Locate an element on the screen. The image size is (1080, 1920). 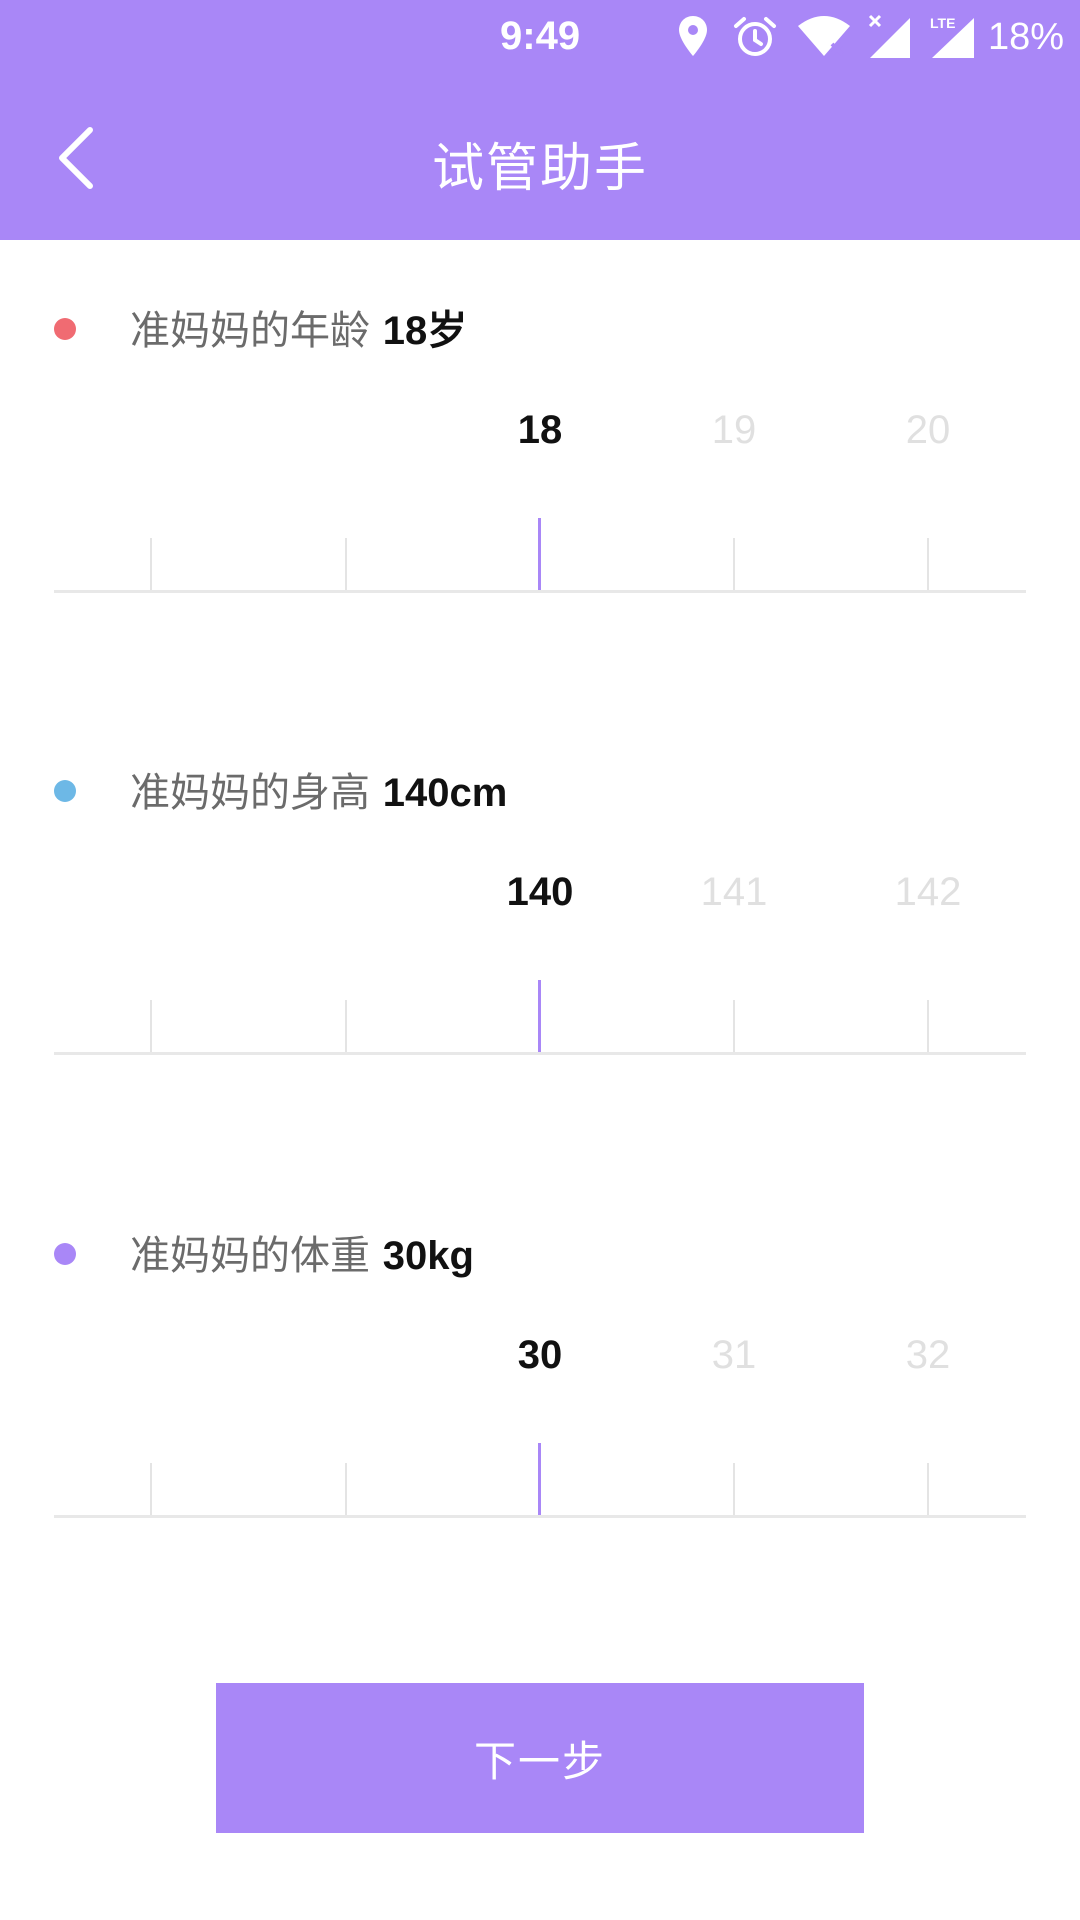
height-label: 准妈妈的身高 140cm is located at coordinates (318, 789).